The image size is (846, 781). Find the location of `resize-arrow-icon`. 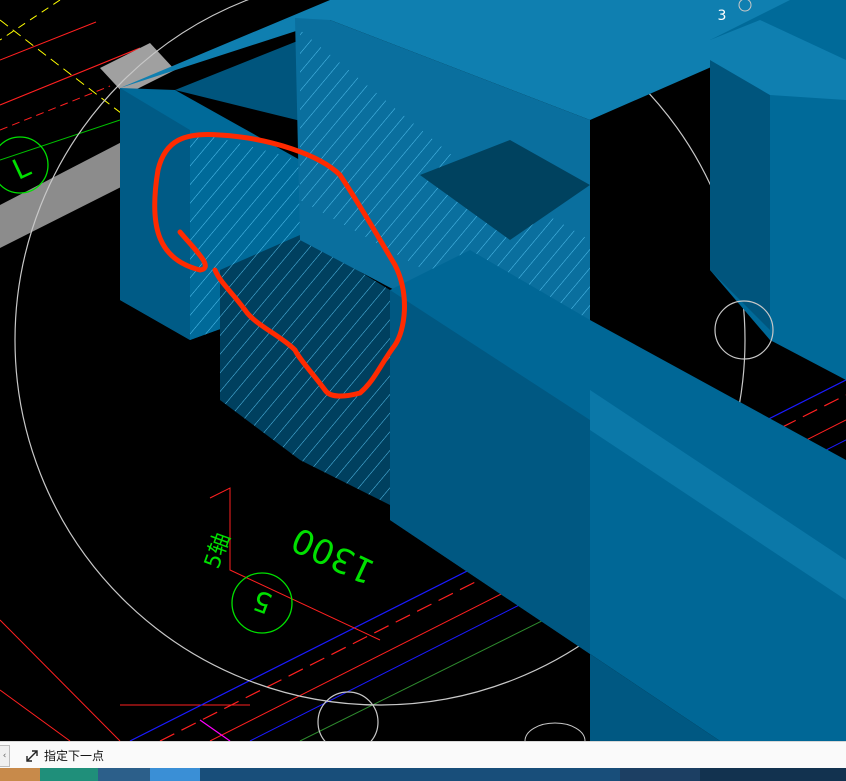

resize-arrow-icon is located at coordinates (32, 755).